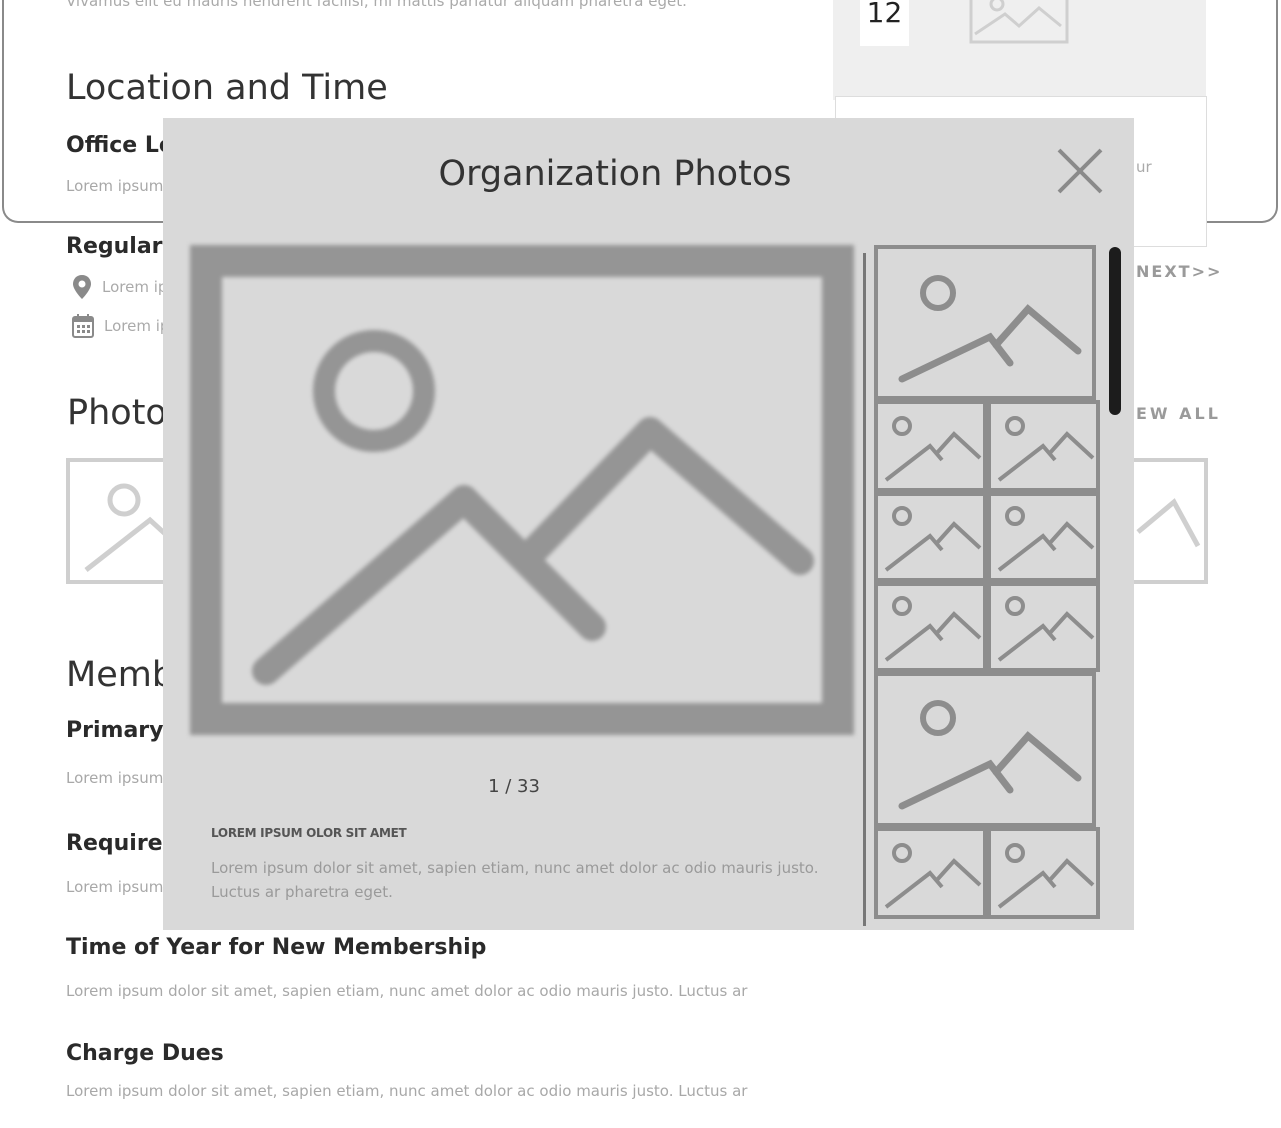 Image resolution: width=1281 pixels, height=1128 pixels. Describe the element at coordinates (115, 730) in the screenshot. I see `primary-label: Primary` at that location.